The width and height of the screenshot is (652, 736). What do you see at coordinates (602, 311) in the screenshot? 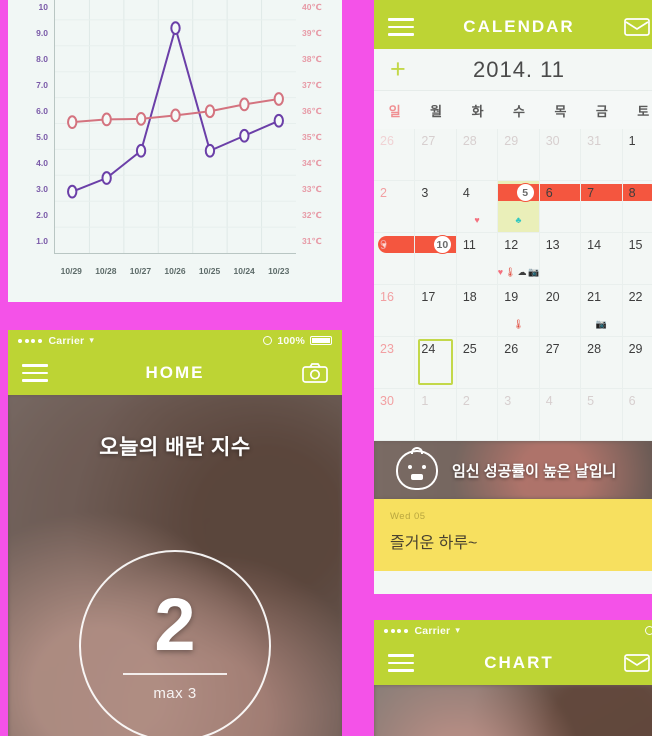
I see `calendar-day-cell: 21 📷` at bounding box center [602, 311].